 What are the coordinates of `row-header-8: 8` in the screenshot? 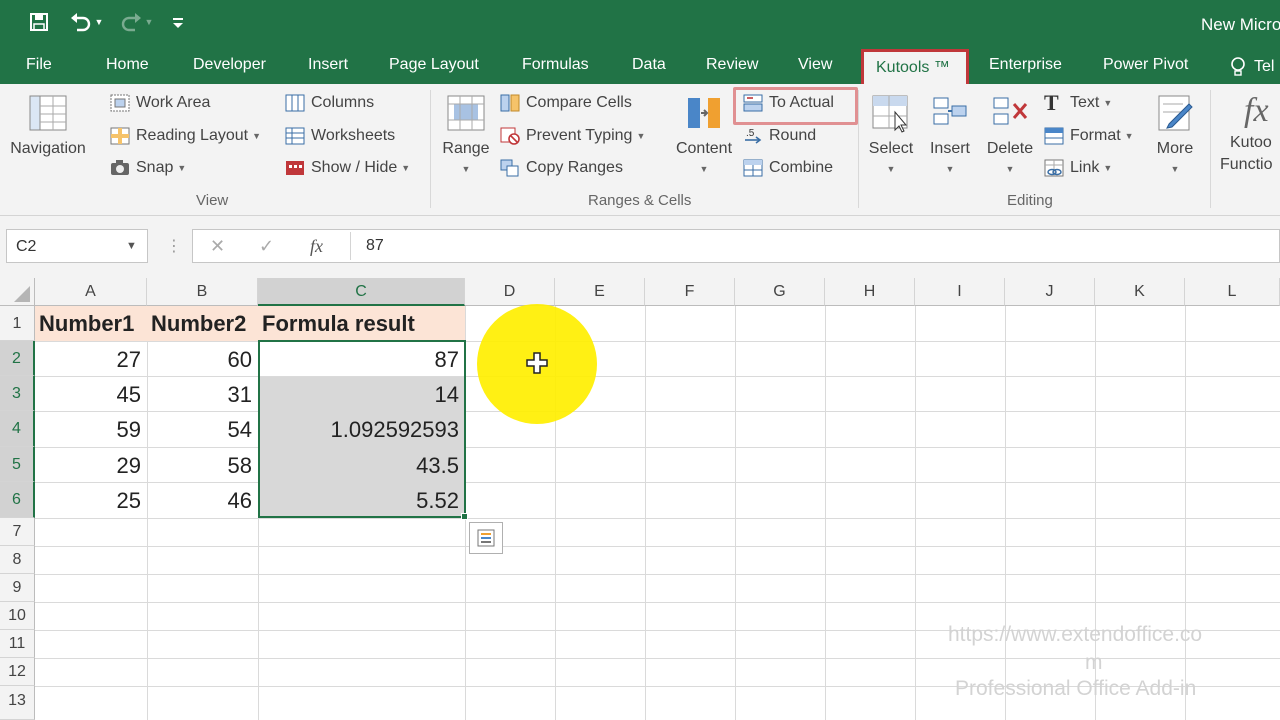 It's located at (17, 560).